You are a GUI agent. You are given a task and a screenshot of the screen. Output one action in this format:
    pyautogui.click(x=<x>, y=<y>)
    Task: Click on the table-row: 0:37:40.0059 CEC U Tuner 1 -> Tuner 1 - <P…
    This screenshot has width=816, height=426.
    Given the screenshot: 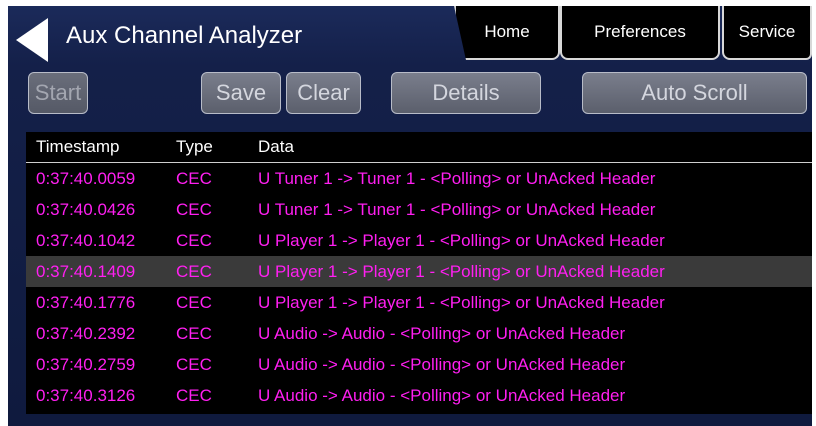 What is the action you would take?
    pyautogui.click(x=419, y=178)
    